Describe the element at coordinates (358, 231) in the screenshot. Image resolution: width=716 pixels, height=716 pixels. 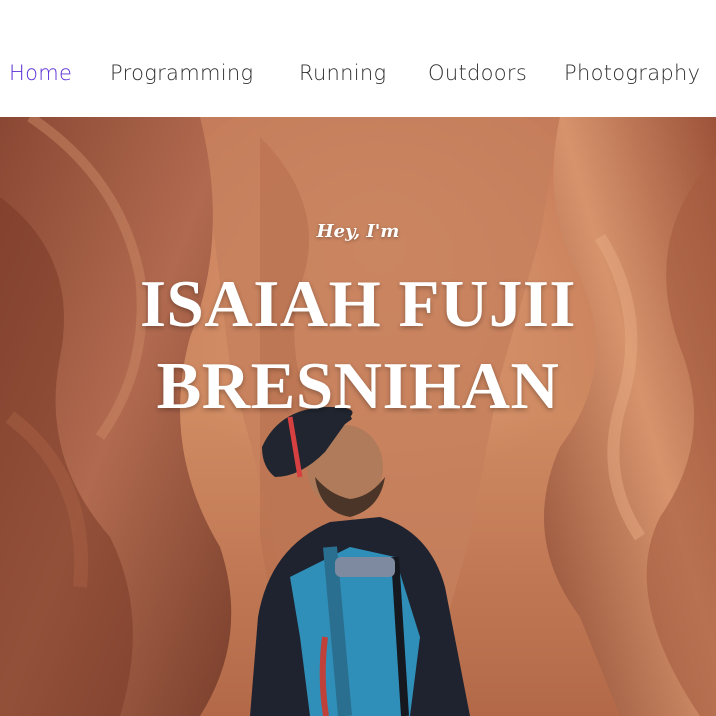
I see `hero-greeting: Hey, I'm` at that location.